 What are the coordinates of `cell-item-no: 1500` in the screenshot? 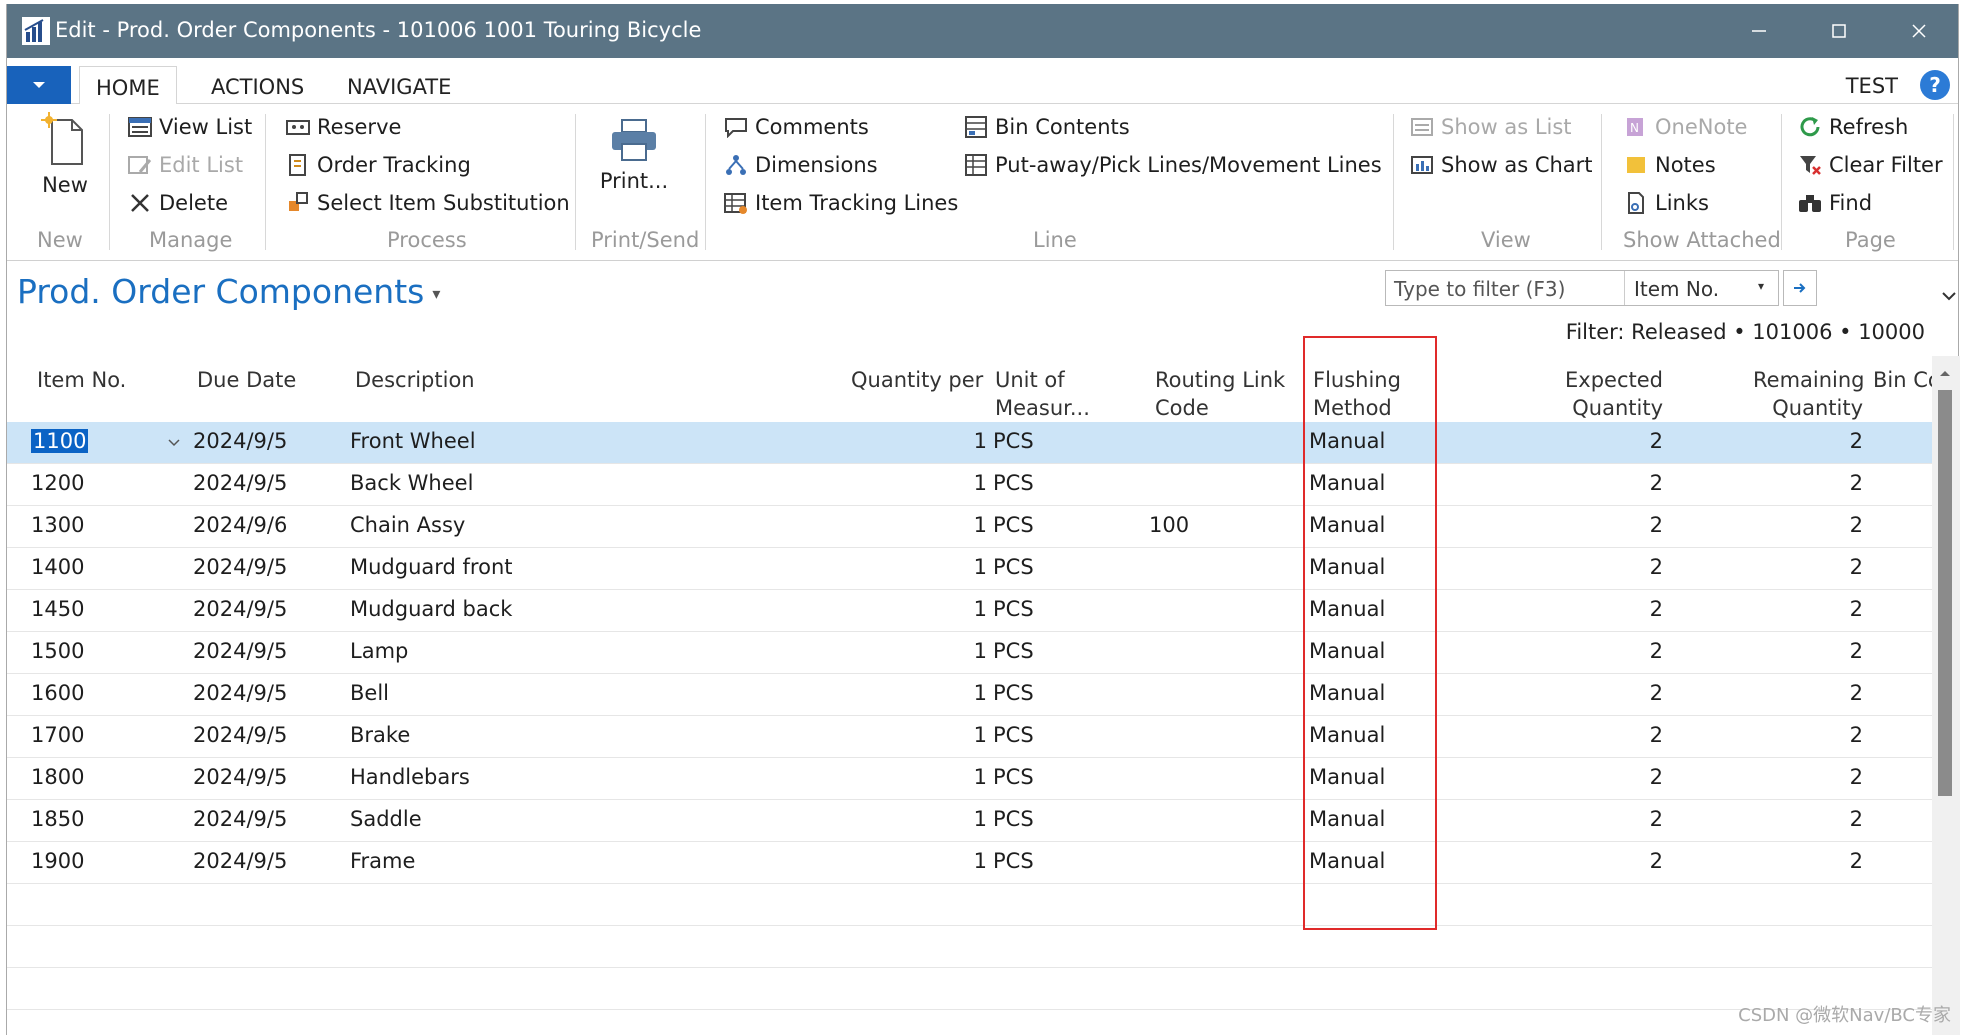 It's located at (57, 651).